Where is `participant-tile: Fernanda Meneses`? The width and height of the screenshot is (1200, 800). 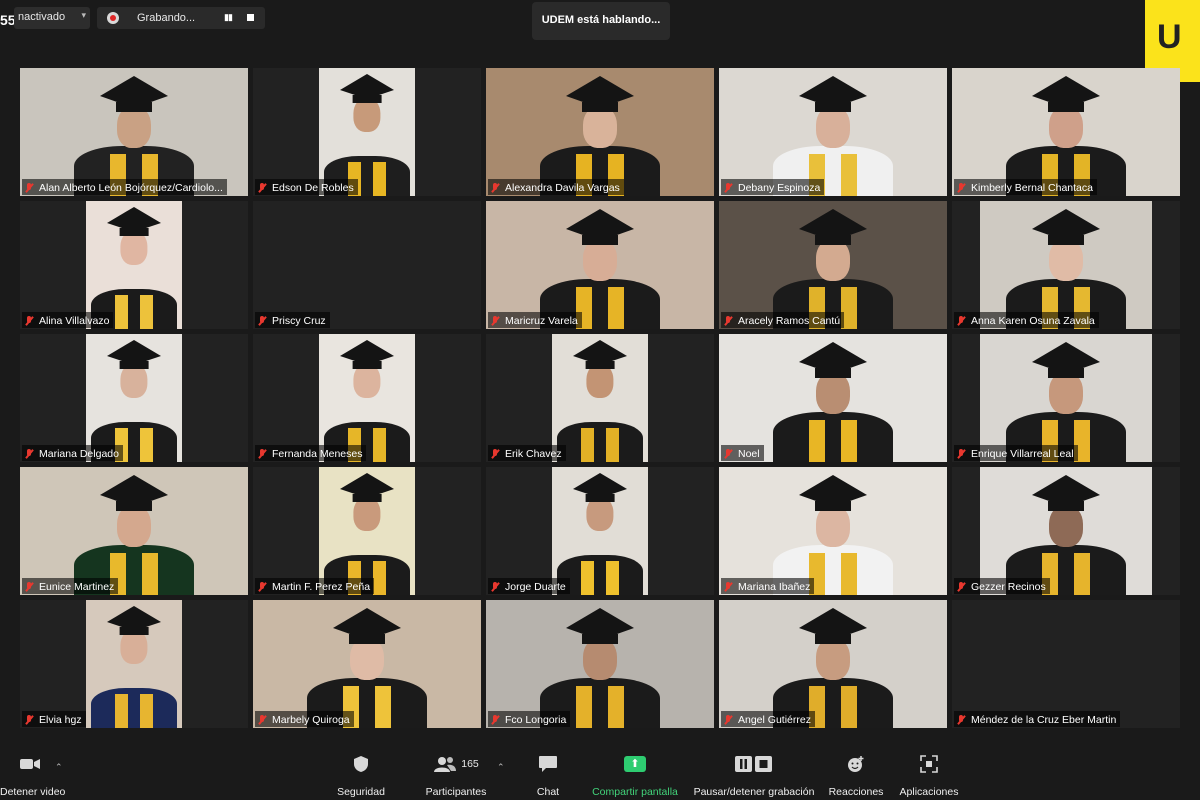 participant-tile: Fernanda Meneses is located at coordinates (367, 398).